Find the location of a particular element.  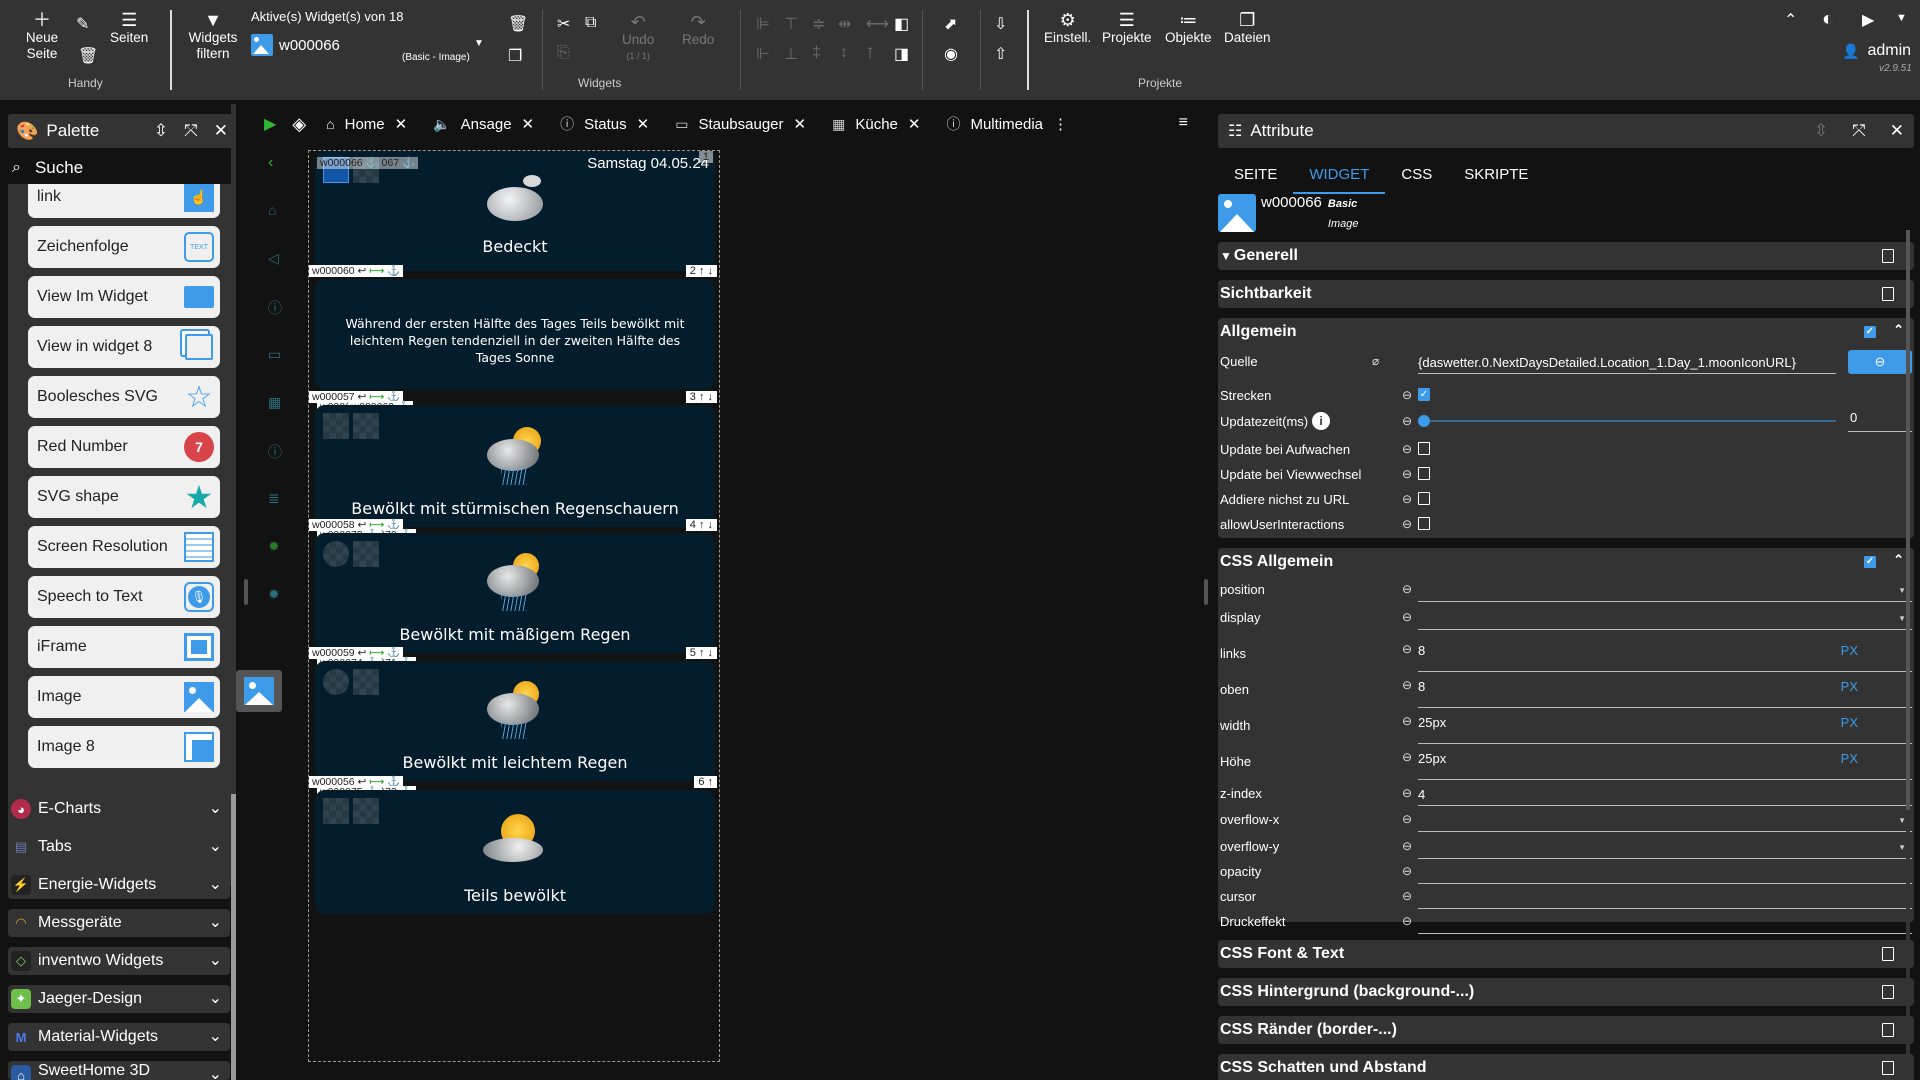

width-input: 25px PX is located at coordinates (1665, 729).